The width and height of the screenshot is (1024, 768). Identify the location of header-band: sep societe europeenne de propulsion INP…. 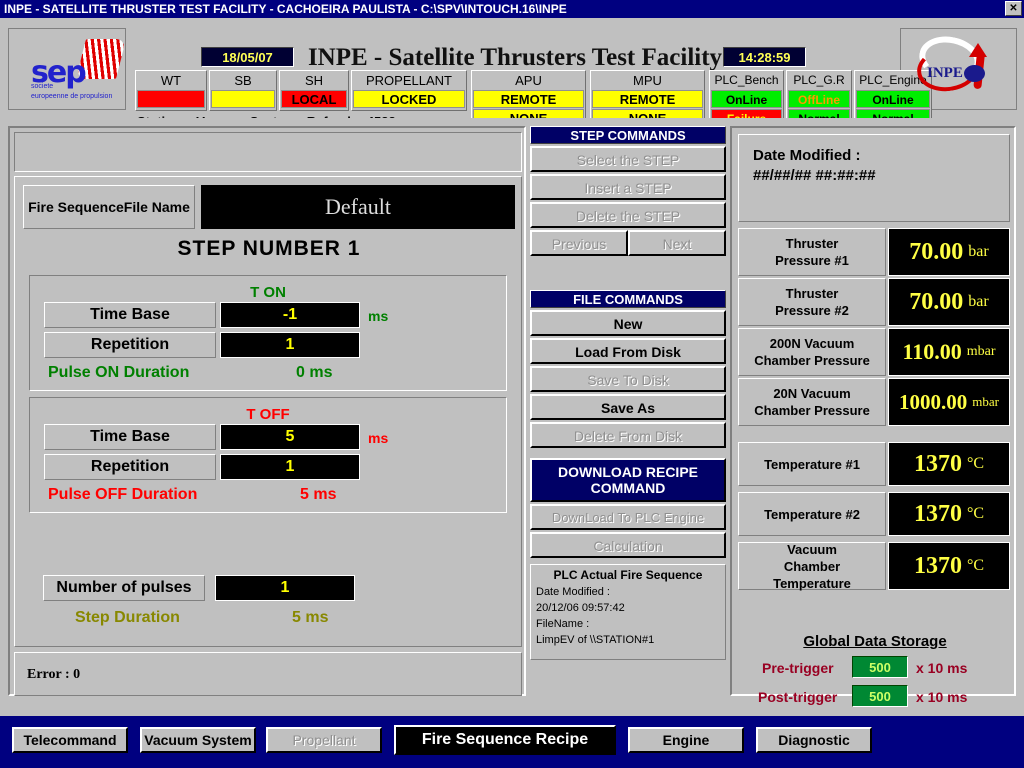
(512, 74).